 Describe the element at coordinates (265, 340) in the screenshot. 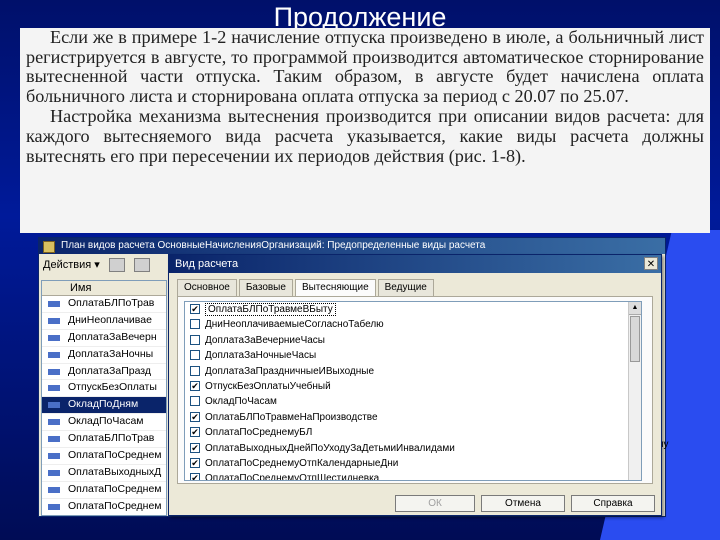

I see `item-label: ДоплатаЗаВечерниеЧасы` at that location.